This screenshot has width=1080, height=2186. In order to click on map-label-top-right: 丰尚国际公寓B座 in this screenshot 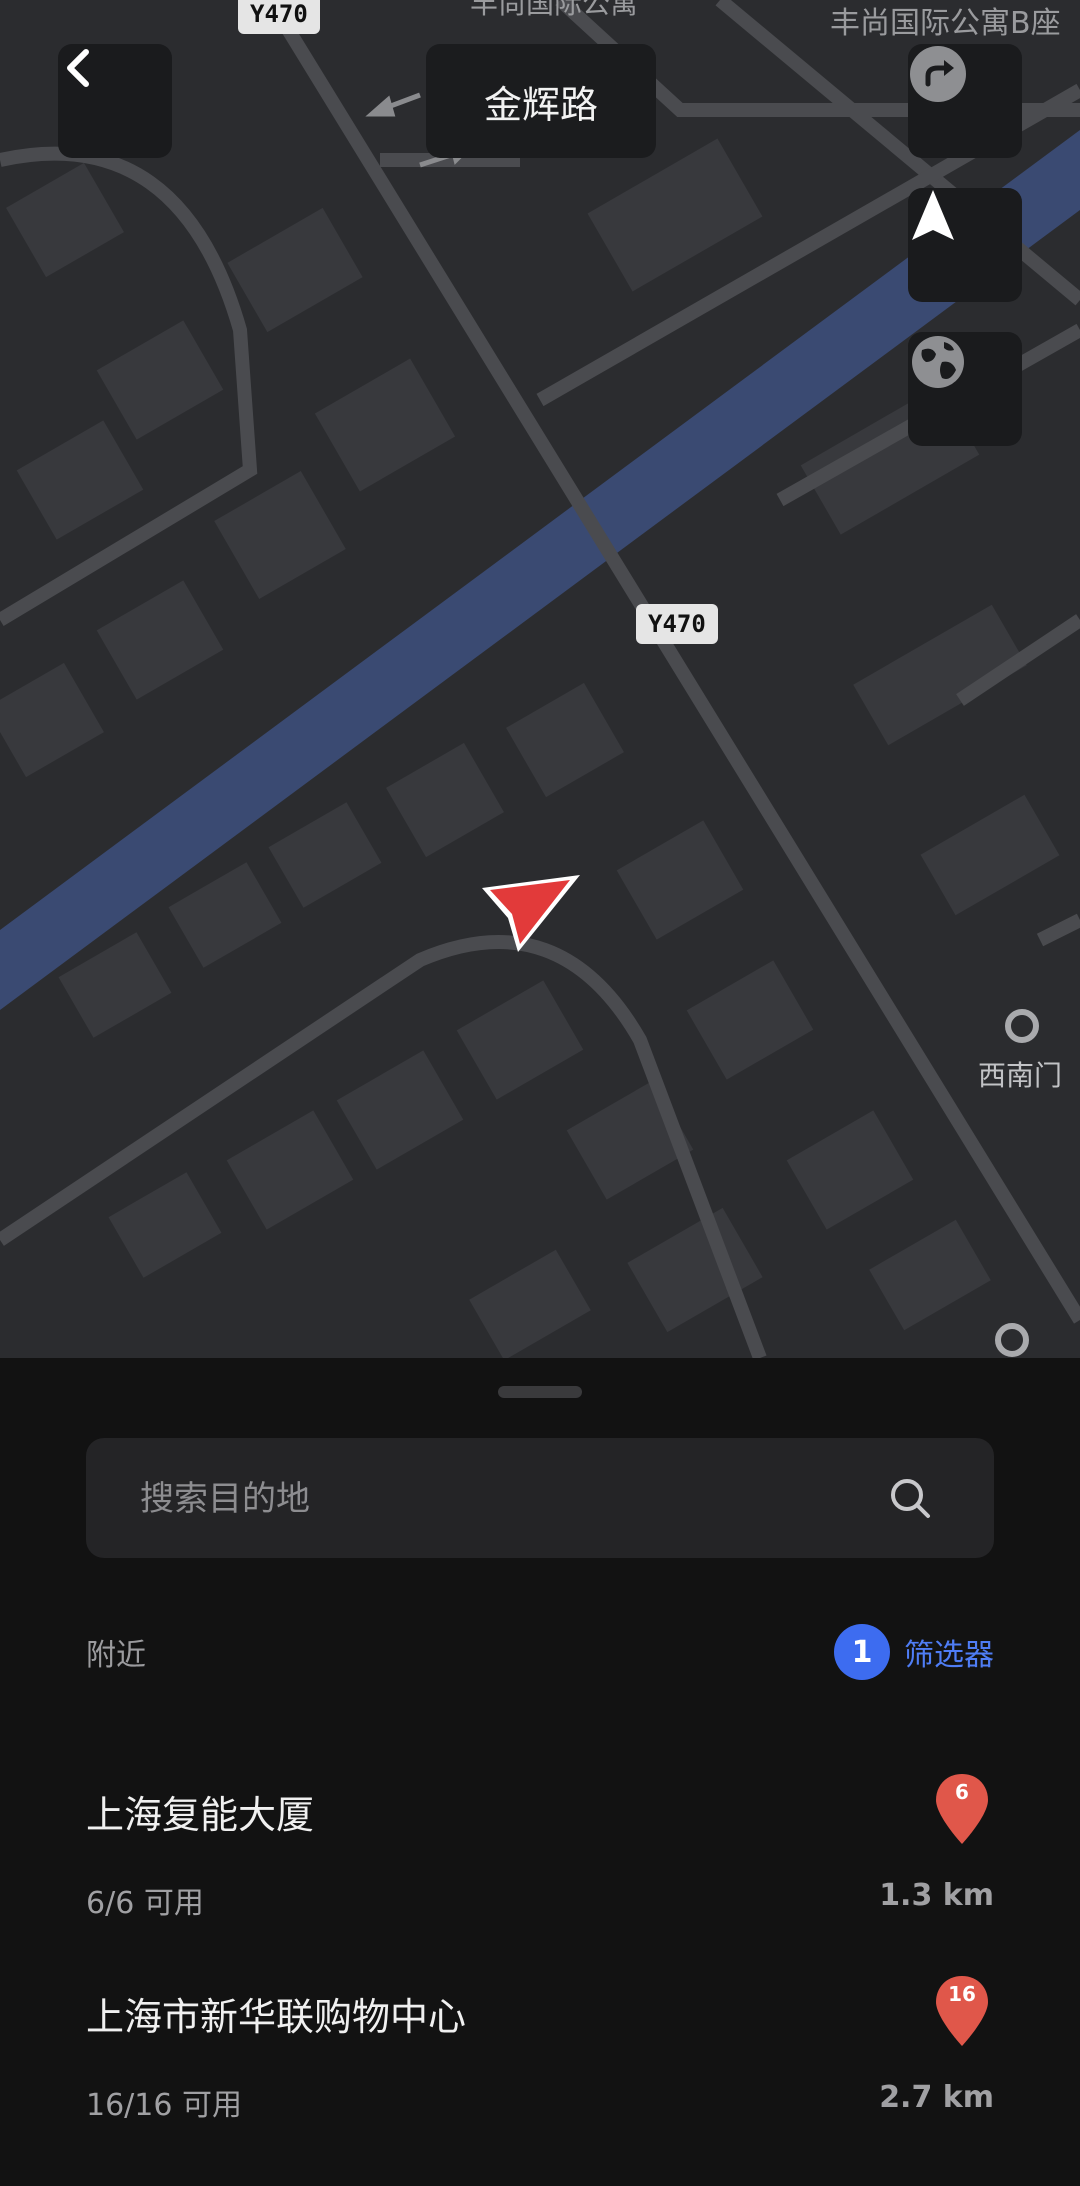, I will do `click(945, 23)`.